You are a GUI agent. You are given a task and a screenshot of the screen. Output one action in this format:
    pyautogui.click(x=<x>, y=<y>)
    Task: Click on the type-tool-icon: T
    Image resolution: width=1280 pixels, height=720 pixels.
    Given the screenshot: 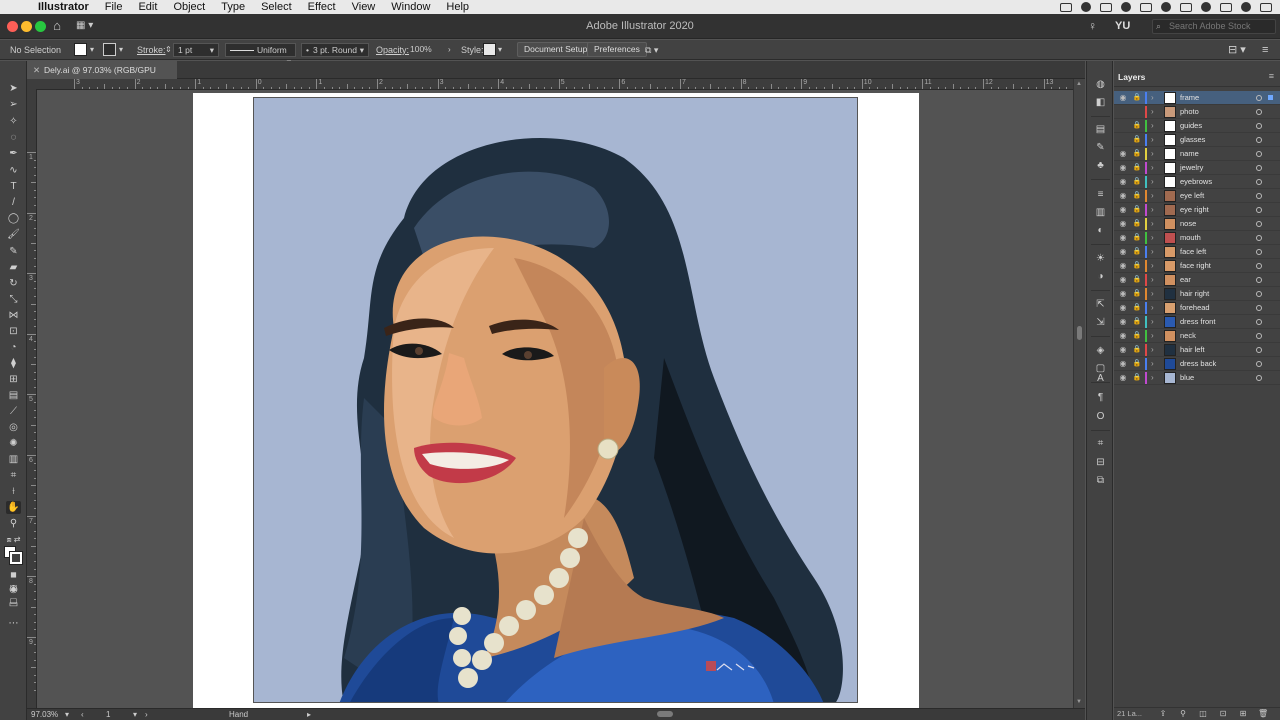 What is the action you would take?
    pyautogui.click(x=13, y=186)
    